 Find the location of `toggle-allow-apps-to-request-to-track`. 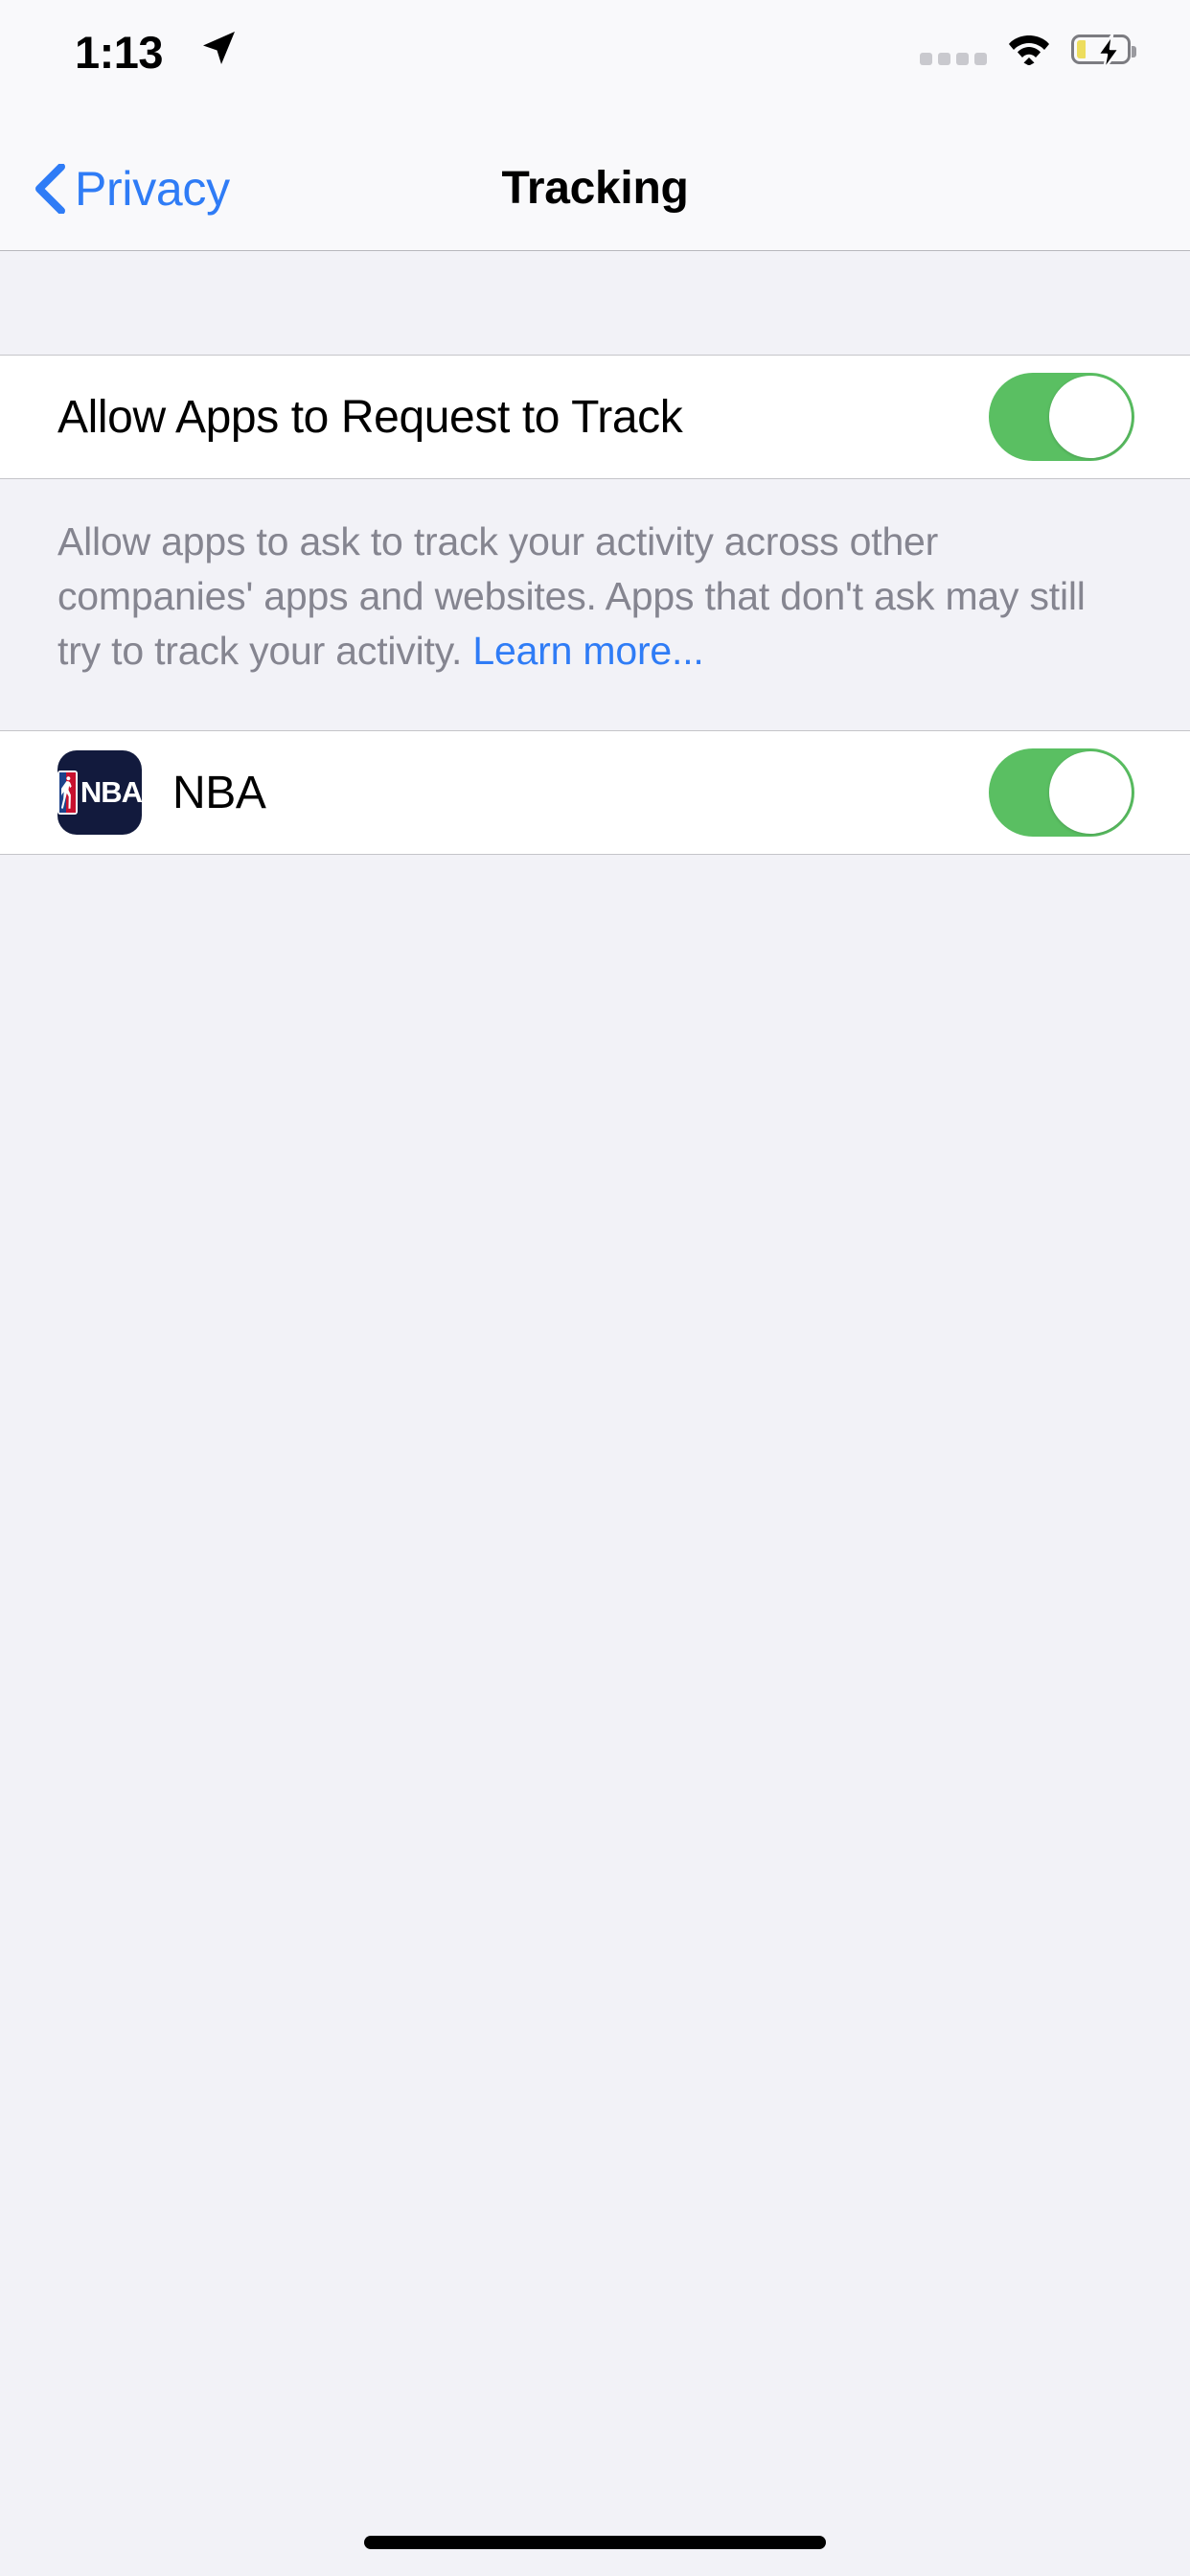

toggle-allow-apps-to-request-to-track is located at coordinates (1062, 417).